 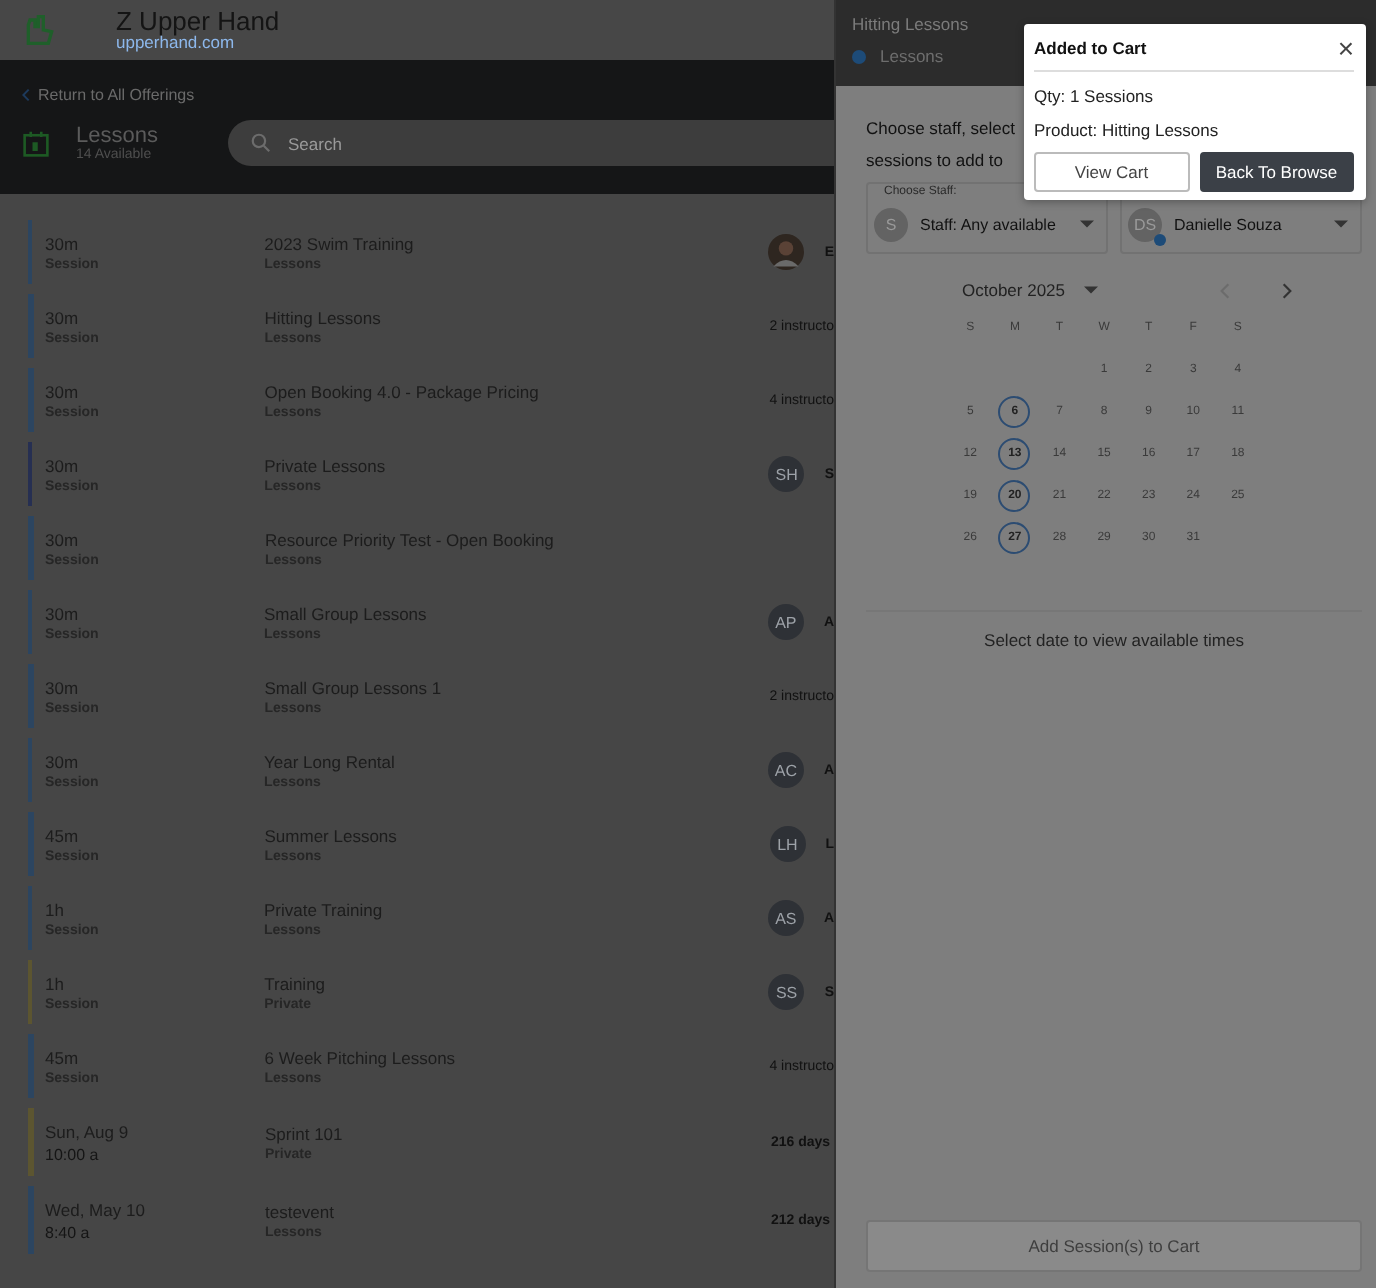 I want to click on hint-text: Select date to view available times, so click(x=1114, y=630).